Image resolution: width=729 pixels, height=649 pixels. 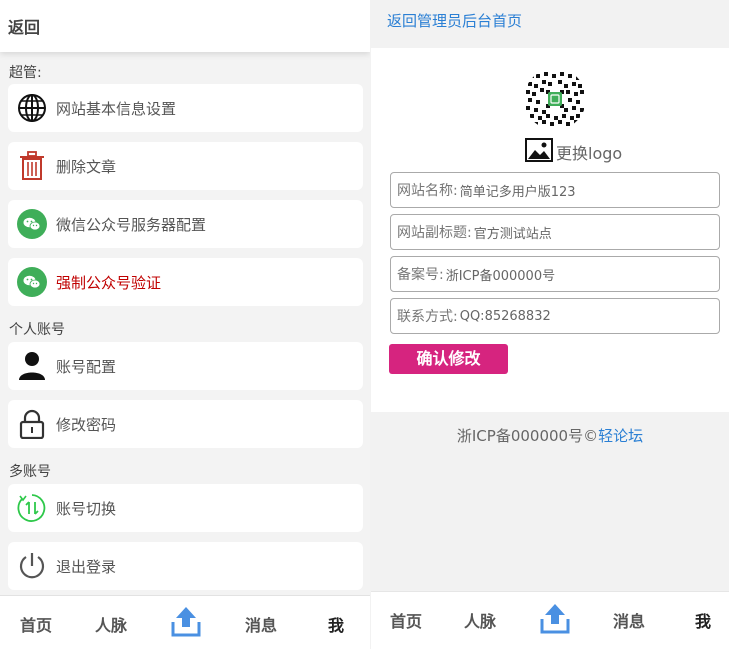 I want to click on confirm-button: 确认修改, so click(x=448, y=359).